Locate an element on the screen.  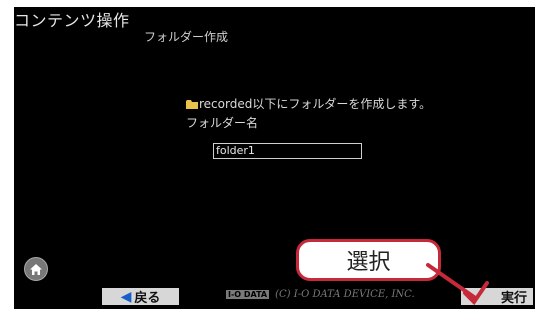
folder-name-label: フォルダー名 is located at coordinates (222, 123).